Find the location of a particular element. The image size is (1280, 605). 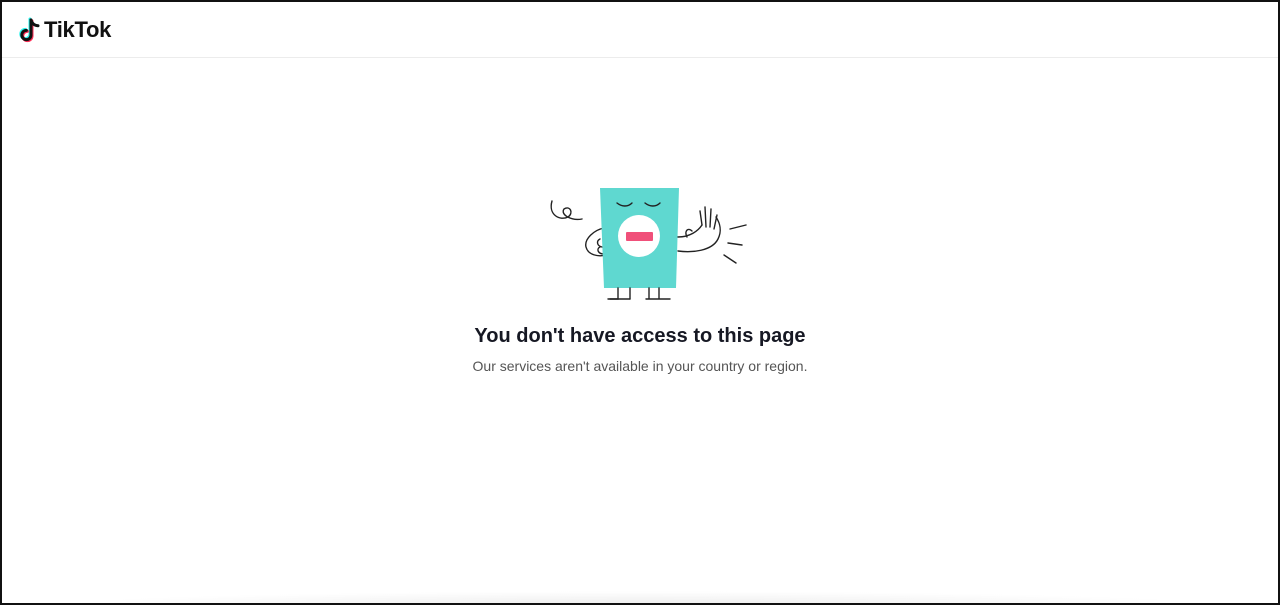

tiktok-note-icon is located at coordinates (29, 30).